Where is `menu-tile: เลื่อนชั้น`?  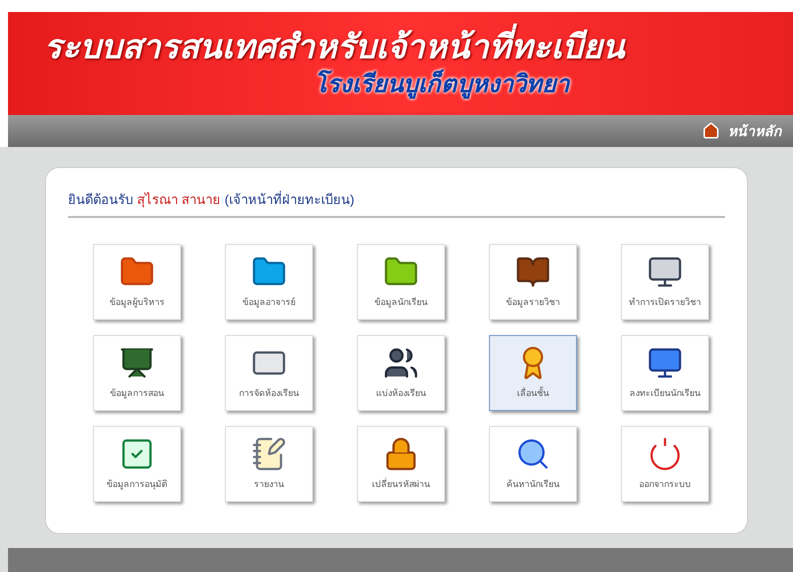
menu-tile: เลื่อนชั้น is located at coordinates (533, 372).